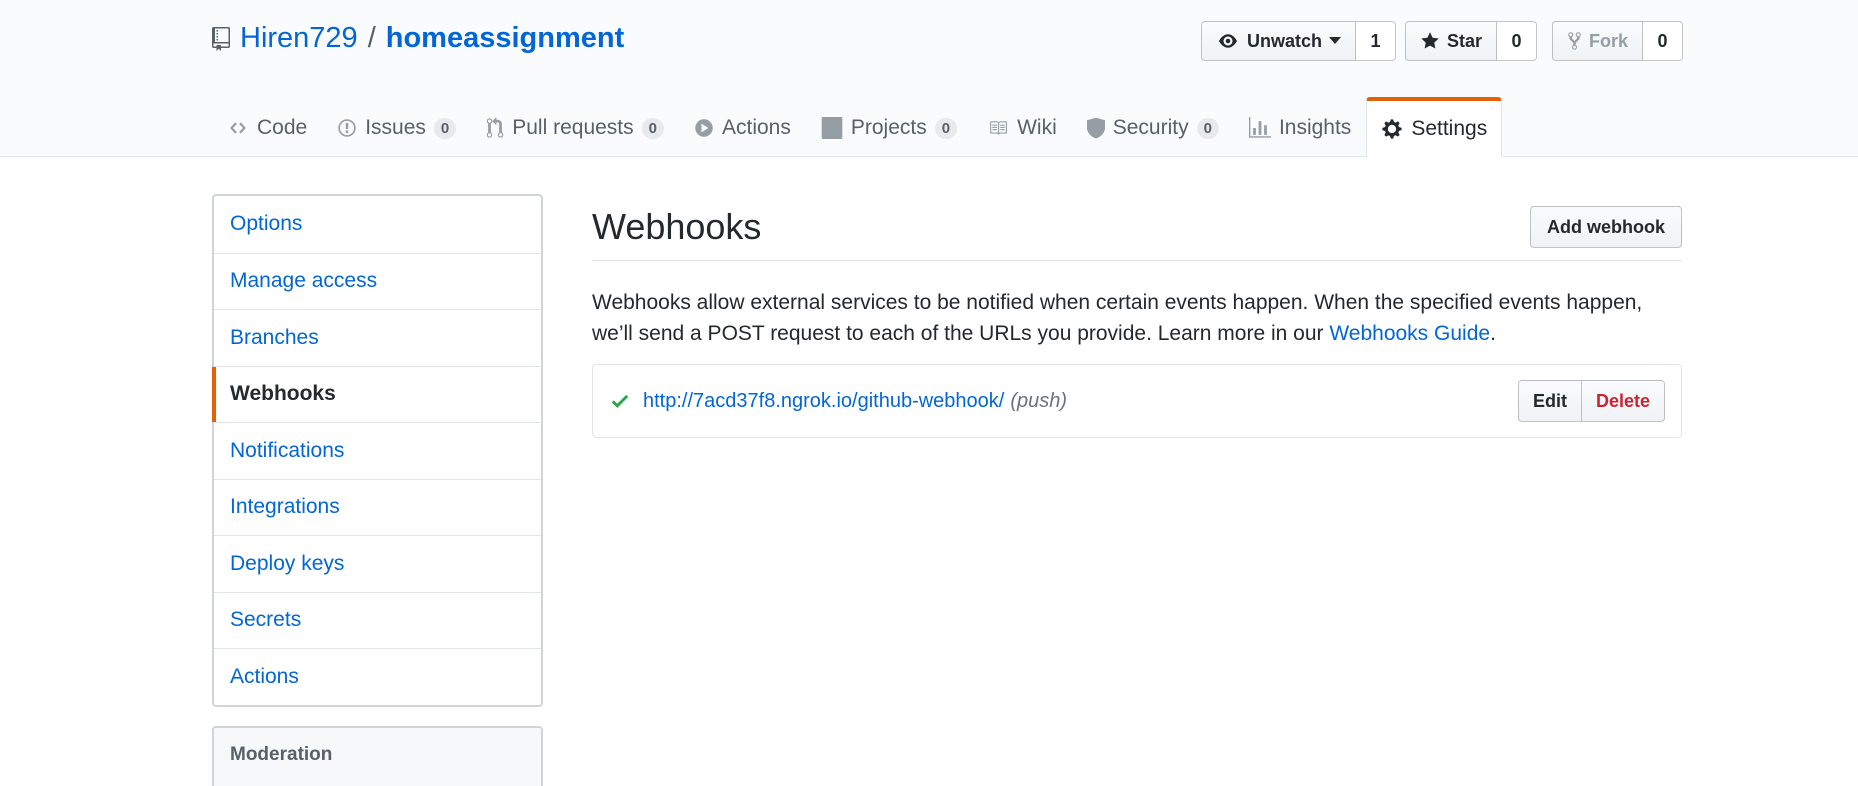  What do you see at coordinates (238, 128) in the screenshot?
I see `code-icon` at bounding box center [238, 128].